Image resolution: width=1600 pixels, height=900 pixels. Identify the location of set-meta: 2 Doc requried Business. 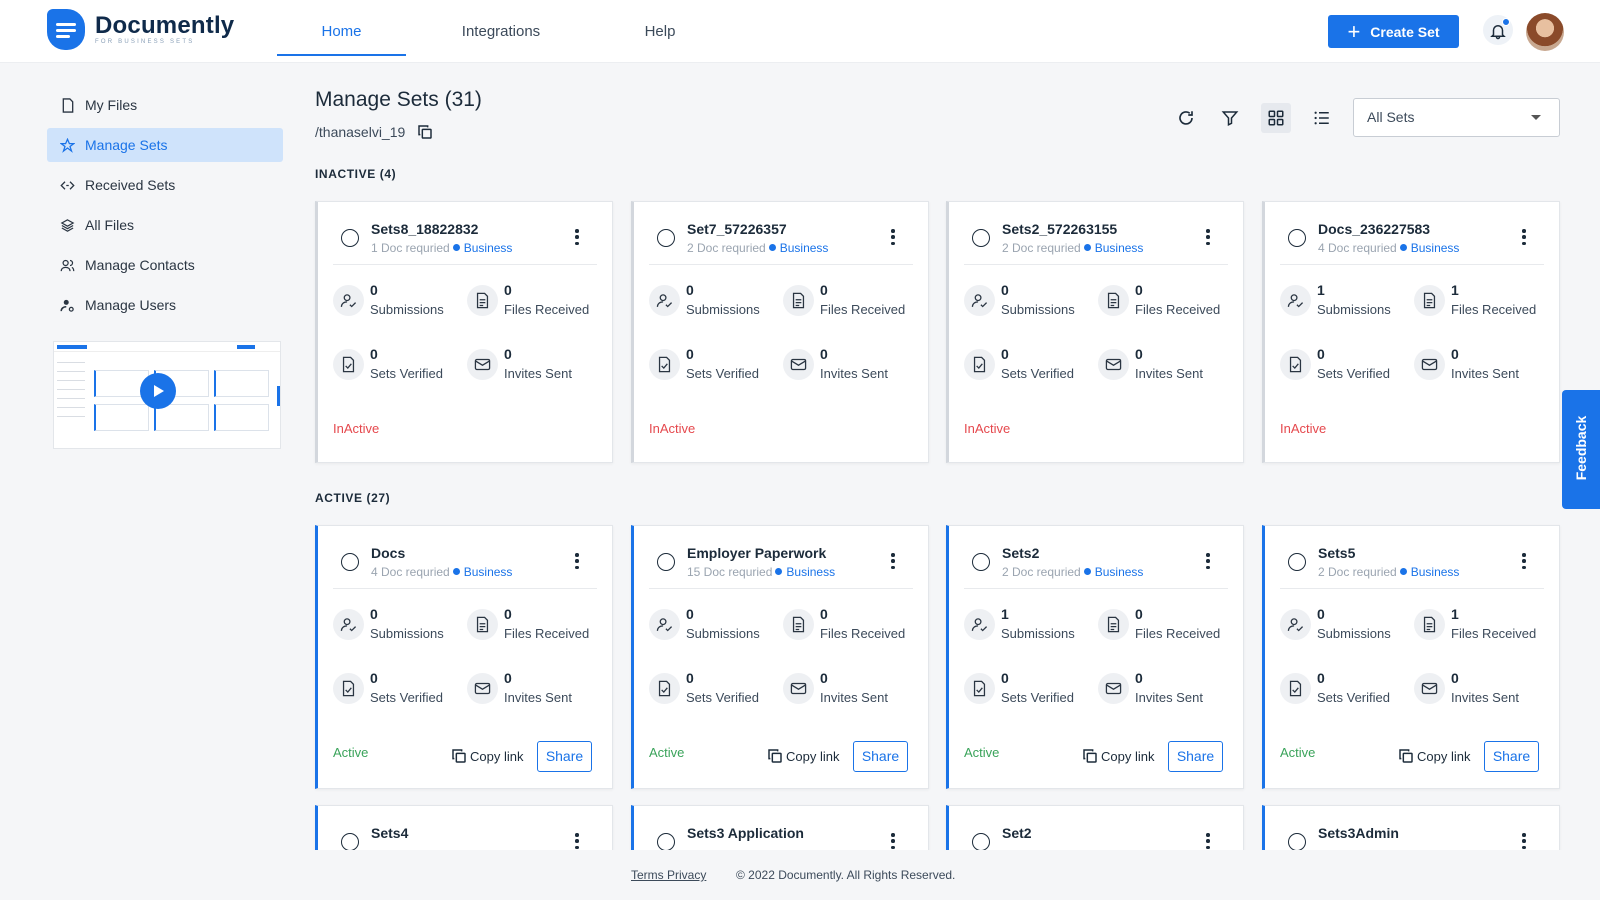
(1072, 572).